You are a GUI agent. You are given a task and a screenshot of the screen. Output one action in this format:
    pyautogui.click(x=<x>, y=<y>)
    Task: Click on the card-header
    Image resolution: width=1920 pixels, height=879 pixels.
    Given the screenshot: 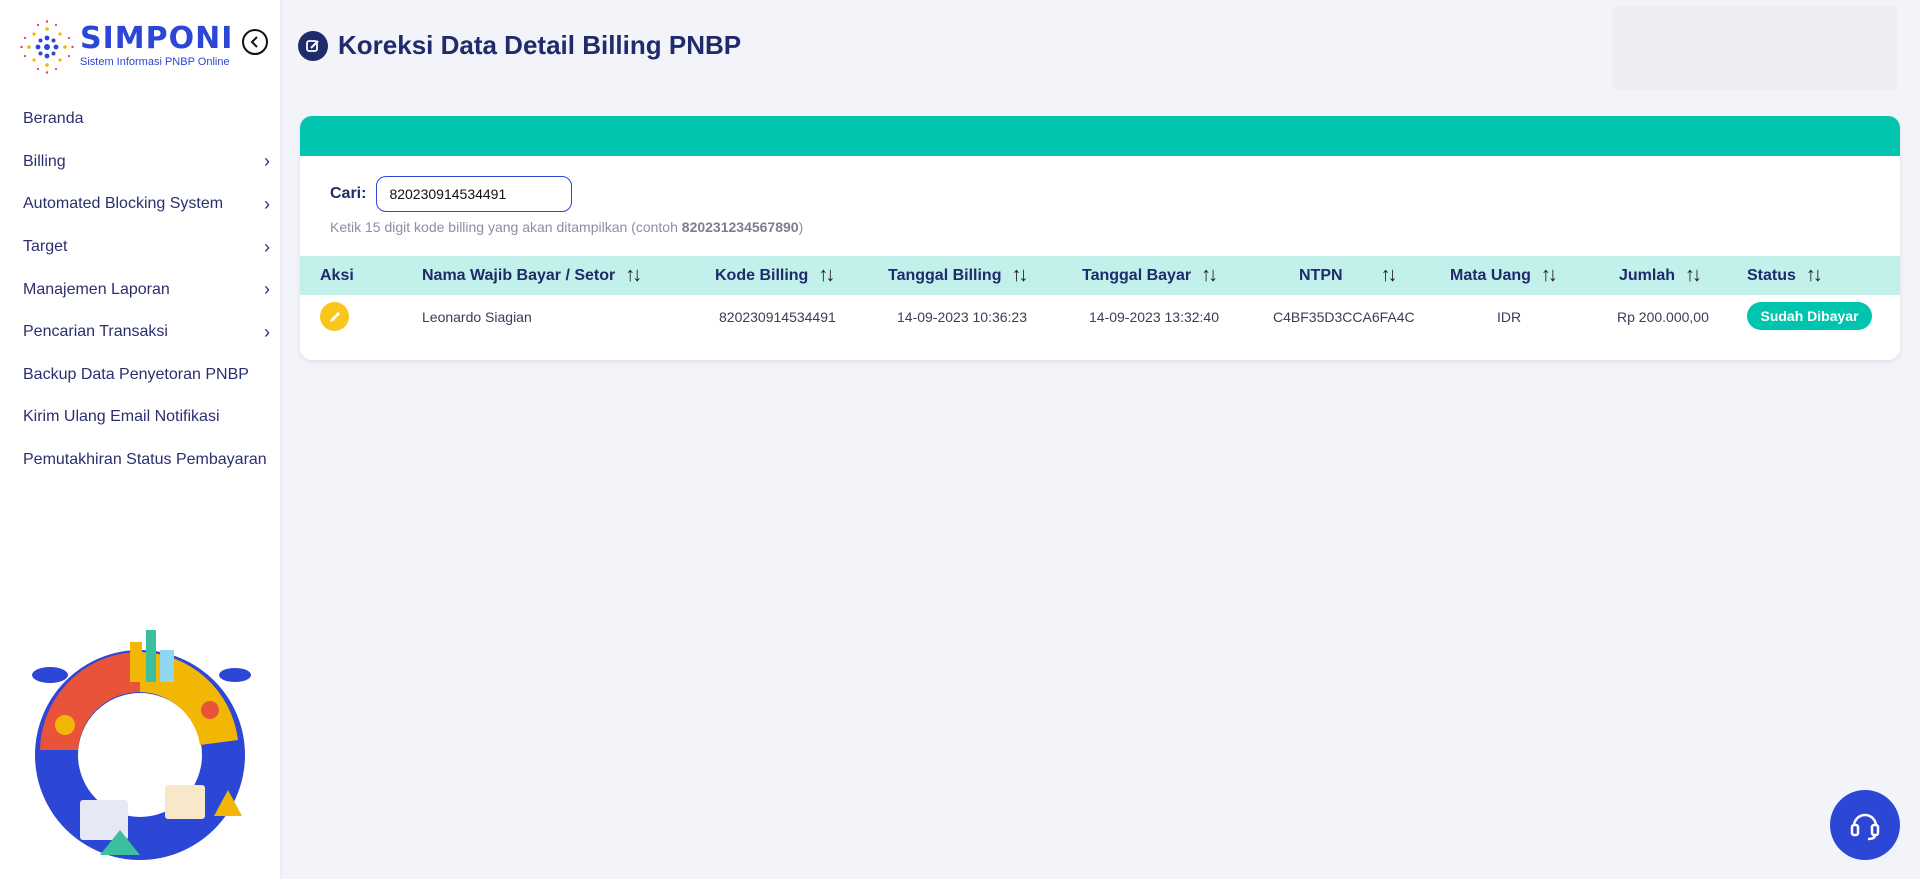 What is the action you would take?
    pyautogui.click(x=1100, y=136)
    